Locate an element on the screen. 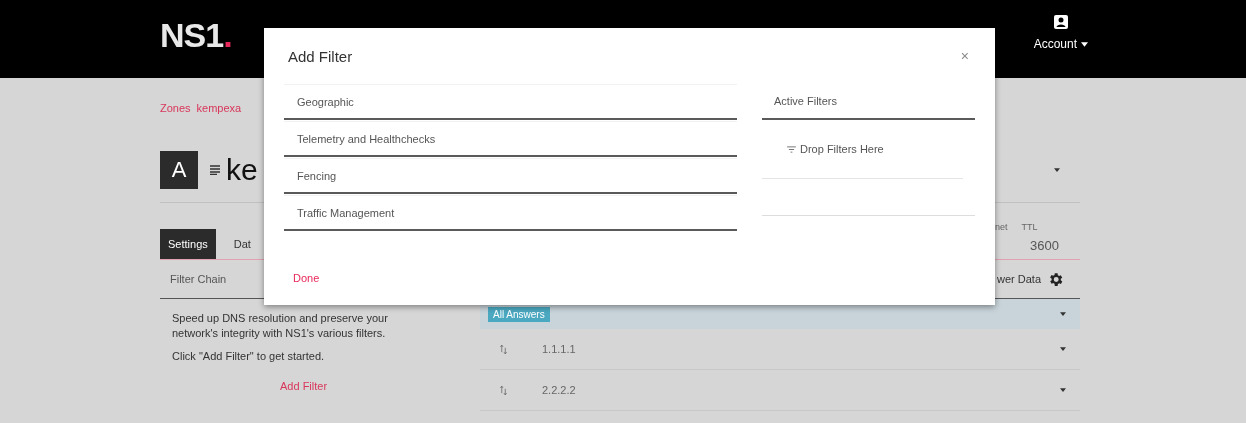 Image resolution: width=1246 pixels, height=423 pixels. filter-category: Traffic Management is located at coordinates (510, 213).